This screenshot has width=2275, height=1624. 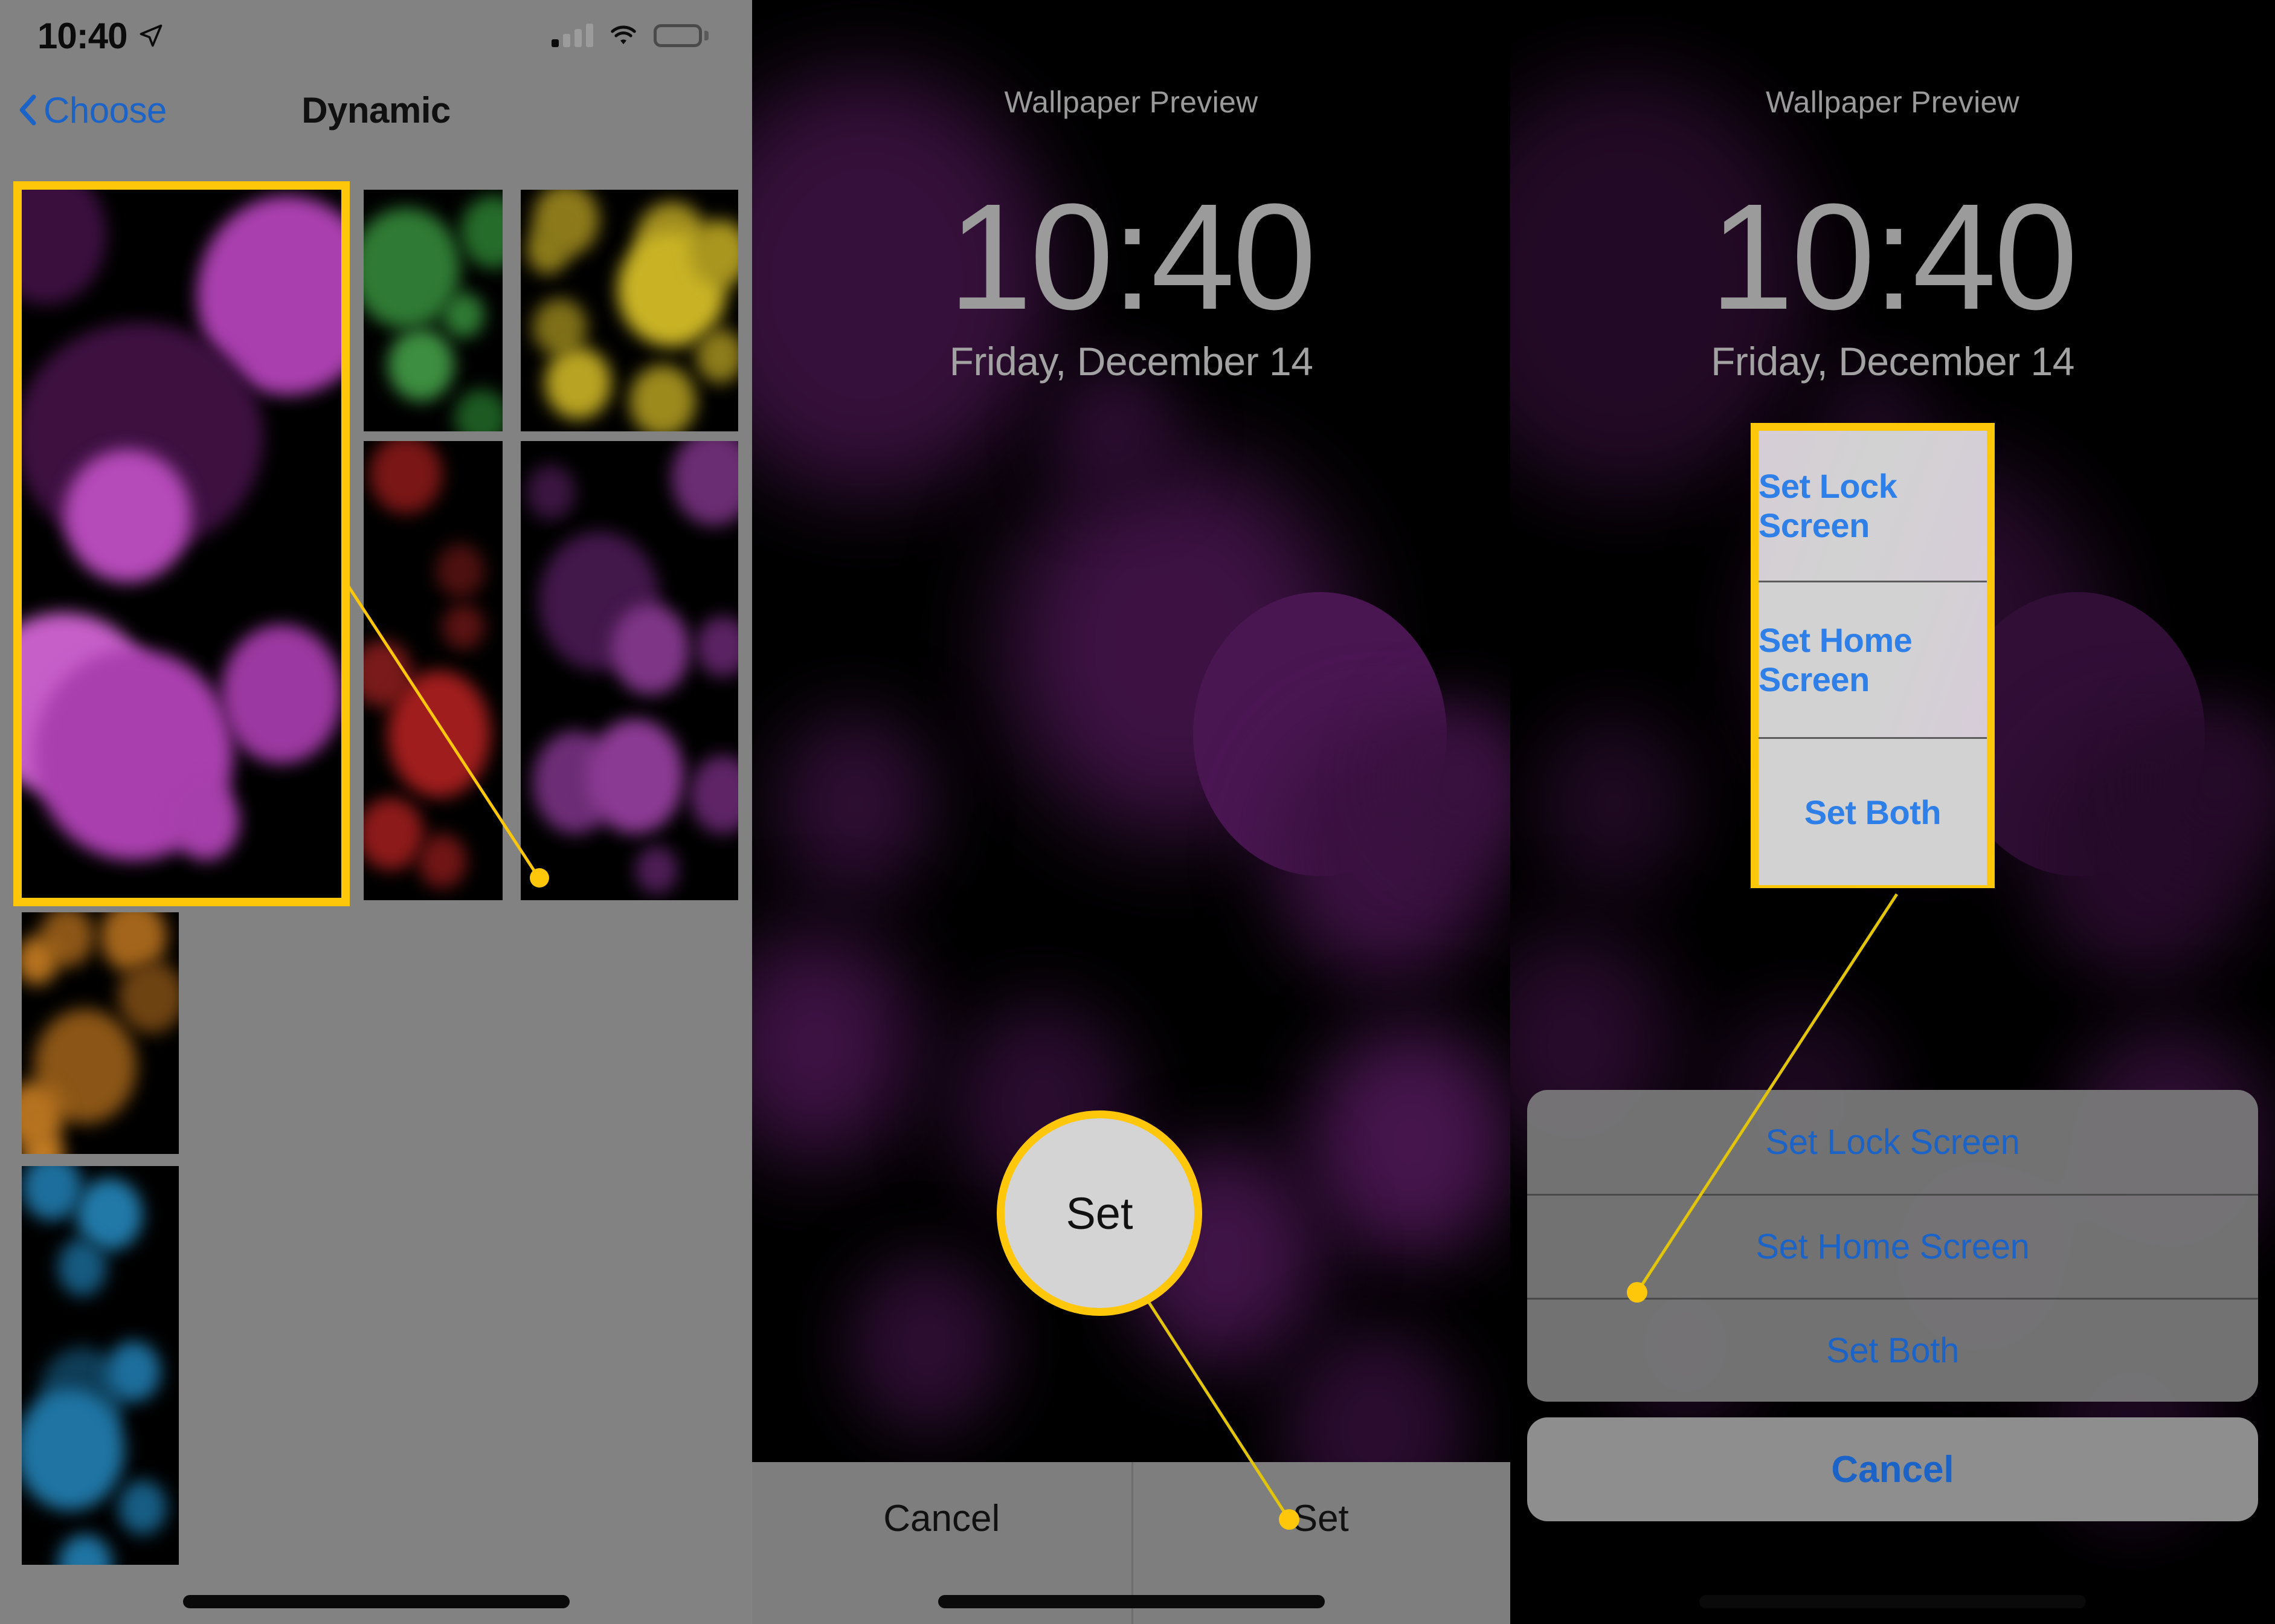 What do you see at coordinates (623, 35) in the screenshot?
I see `wifi-icon` at bounding box center [623, 35].